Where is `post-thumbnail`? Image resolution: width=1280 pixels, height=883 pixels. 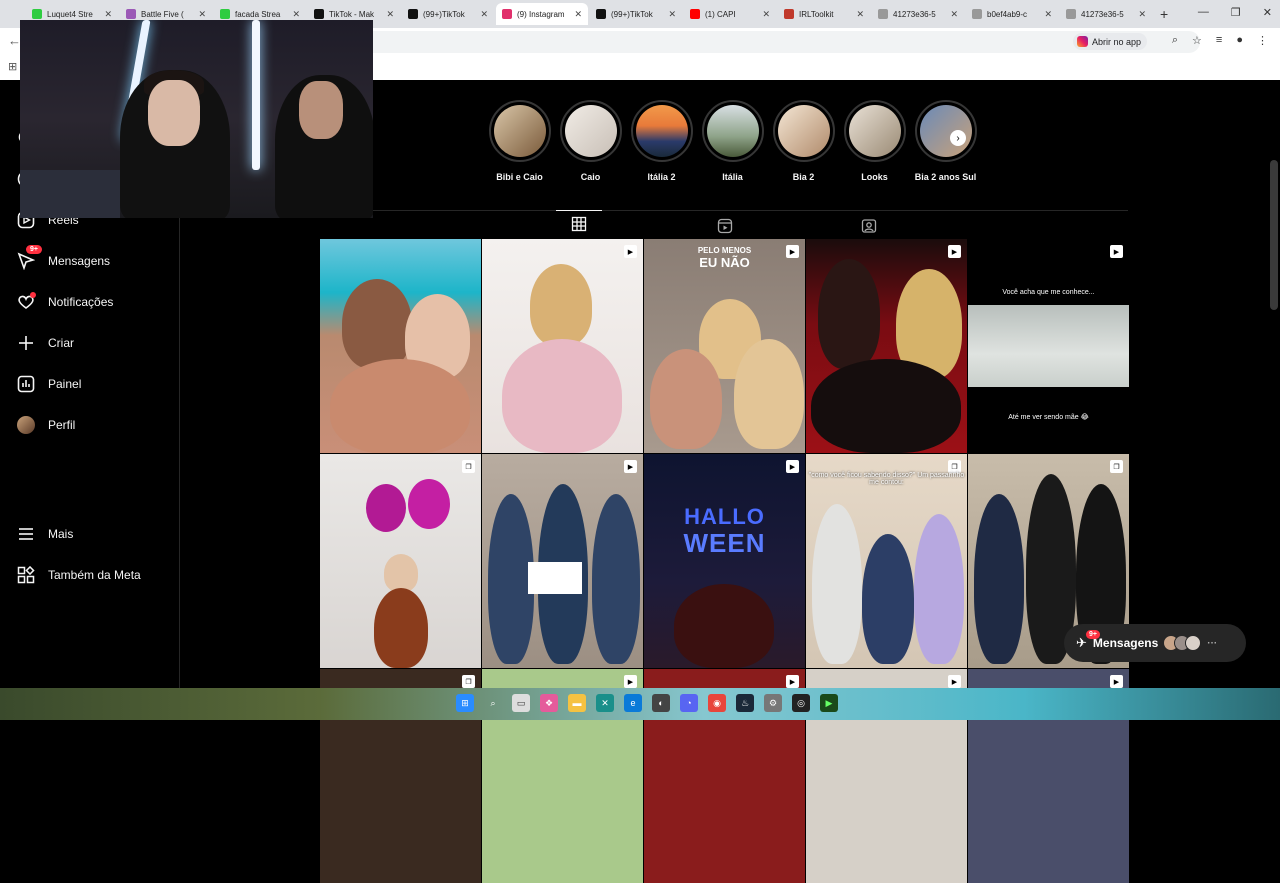
post-thumbnail is located at coordinates (400, 346).